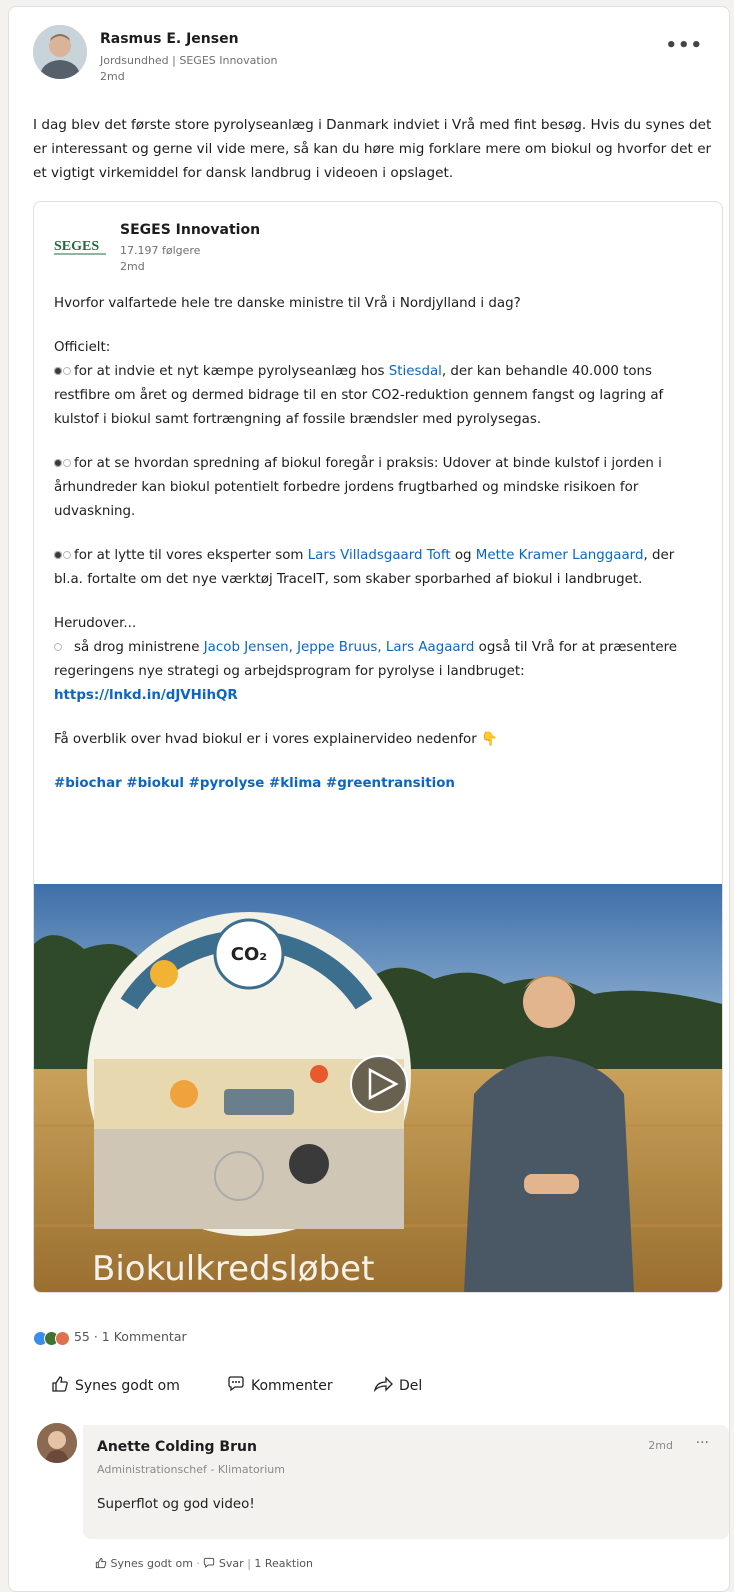 This screenshot has width=734, height=1592. What do you see at coordinates (190, 230) in the screenshot?
I see `org-name: SEGES Innovation` at bounding box center [190, 230].